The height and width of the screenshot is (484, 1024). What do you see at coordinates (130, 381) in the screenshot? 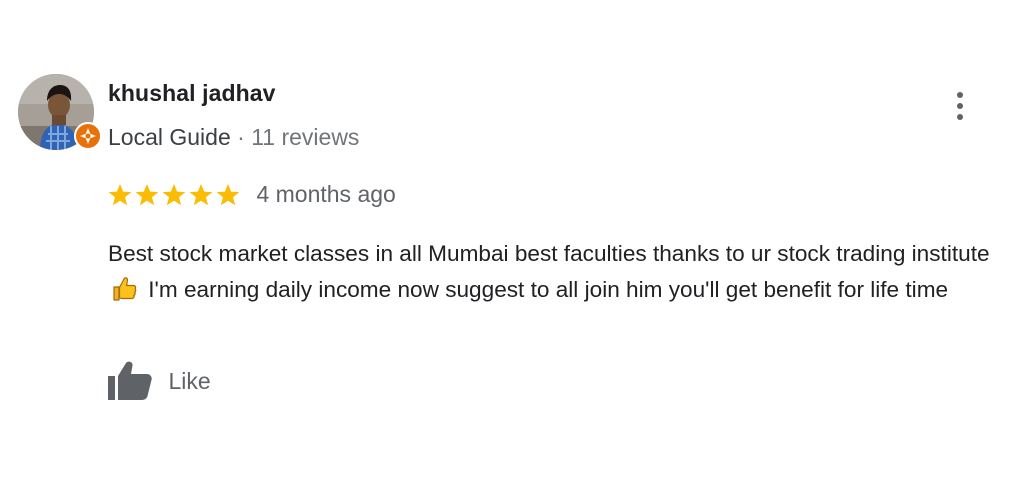
I see `thumb-up-icon` at bounding box center [130, 381].